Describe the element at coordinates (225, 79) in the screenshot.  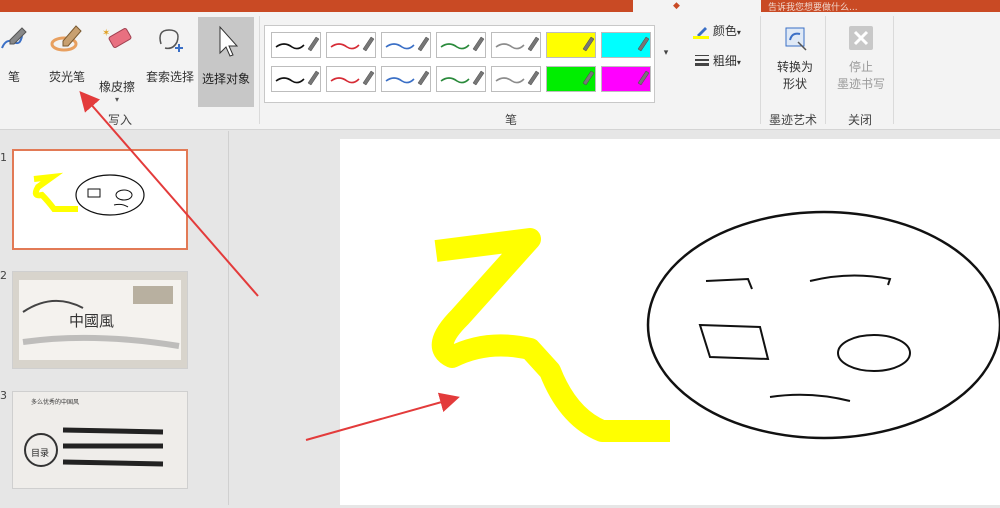
I see `select-objects-label: 选择对象` at that location.